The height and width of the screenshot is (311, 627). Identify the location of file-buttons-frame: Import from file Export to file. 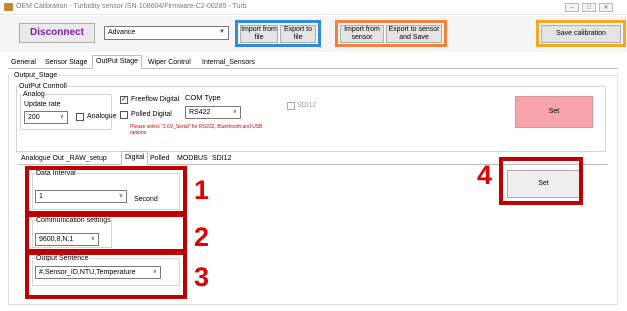
(278, 33).